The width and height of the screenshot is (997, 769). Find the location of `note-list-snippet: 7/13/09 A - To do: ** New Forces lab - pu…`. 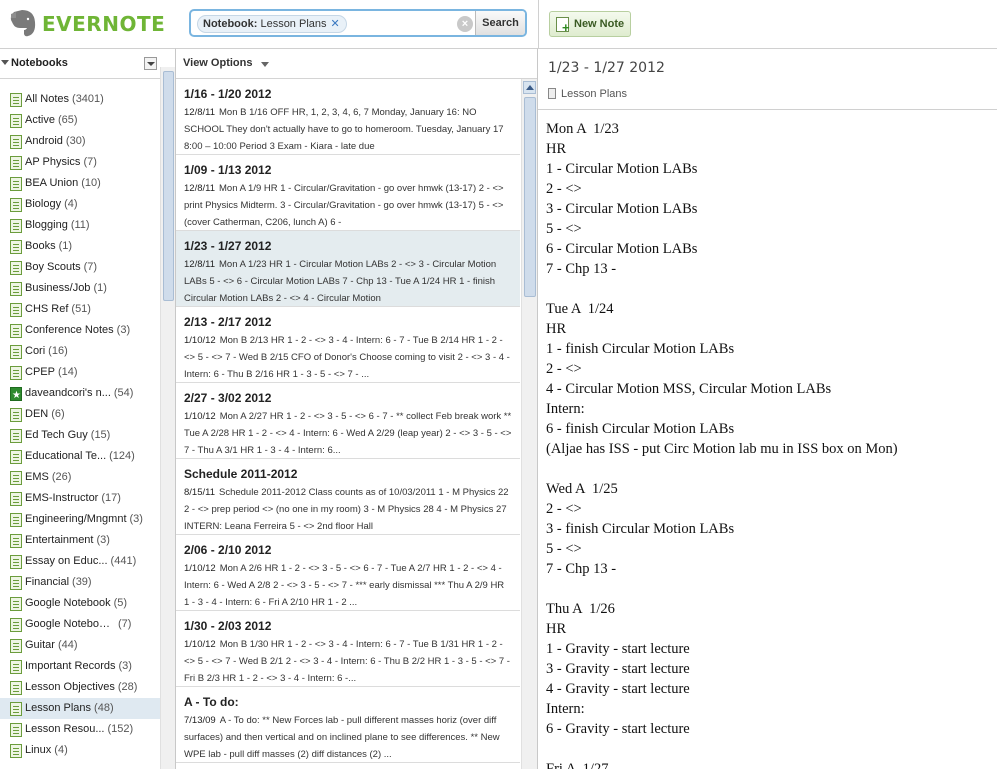

note-list-snippet: 7/13/09 A - To do: ** New Forces lab - pu… is located at coordinates (348, 737).